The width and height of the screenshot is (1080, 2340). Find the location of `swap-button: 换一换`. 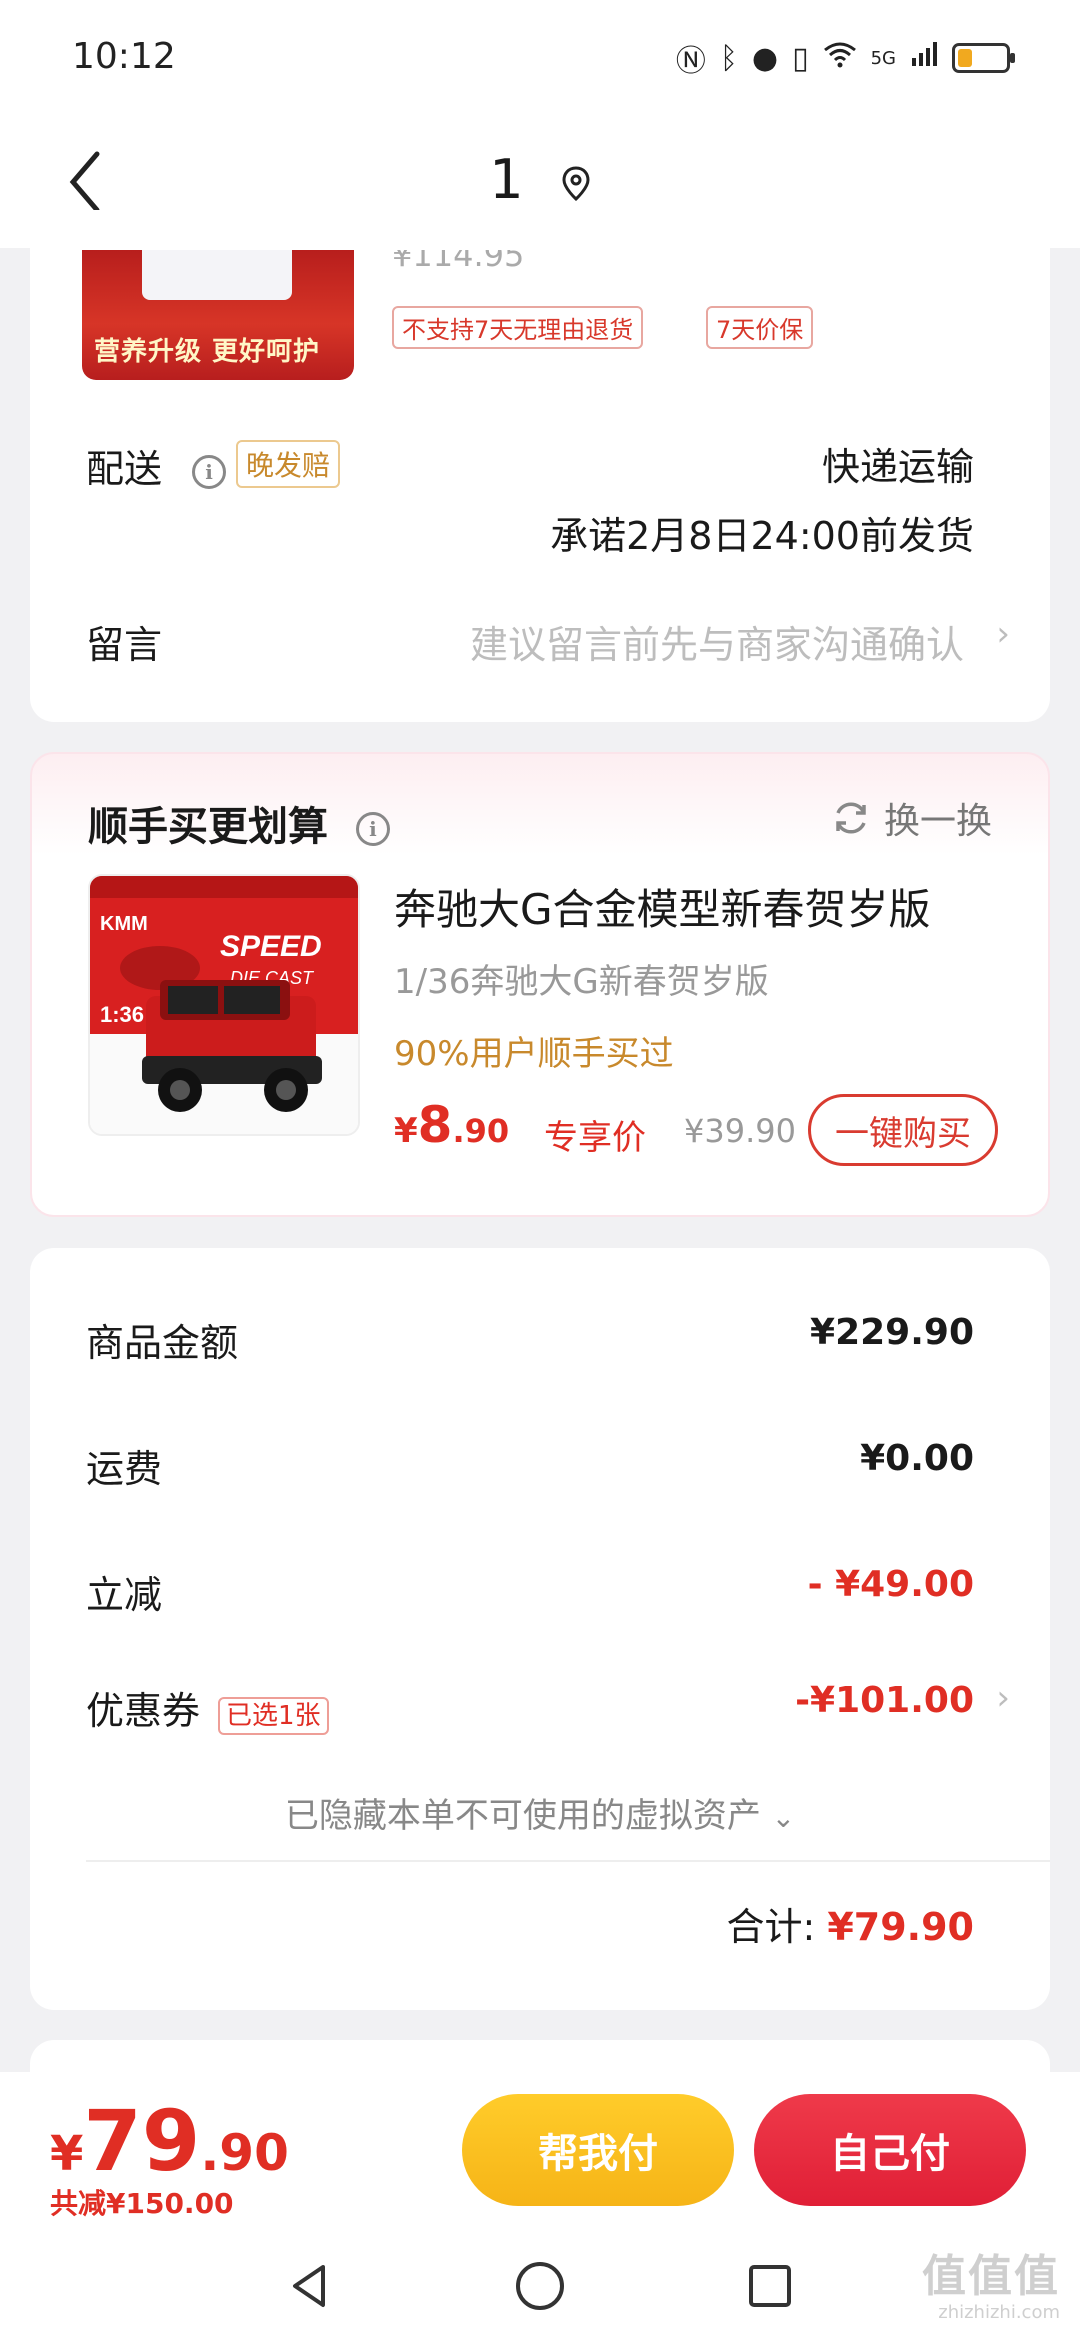

swap-button: 换一换 is located at coordinates (912, 818).